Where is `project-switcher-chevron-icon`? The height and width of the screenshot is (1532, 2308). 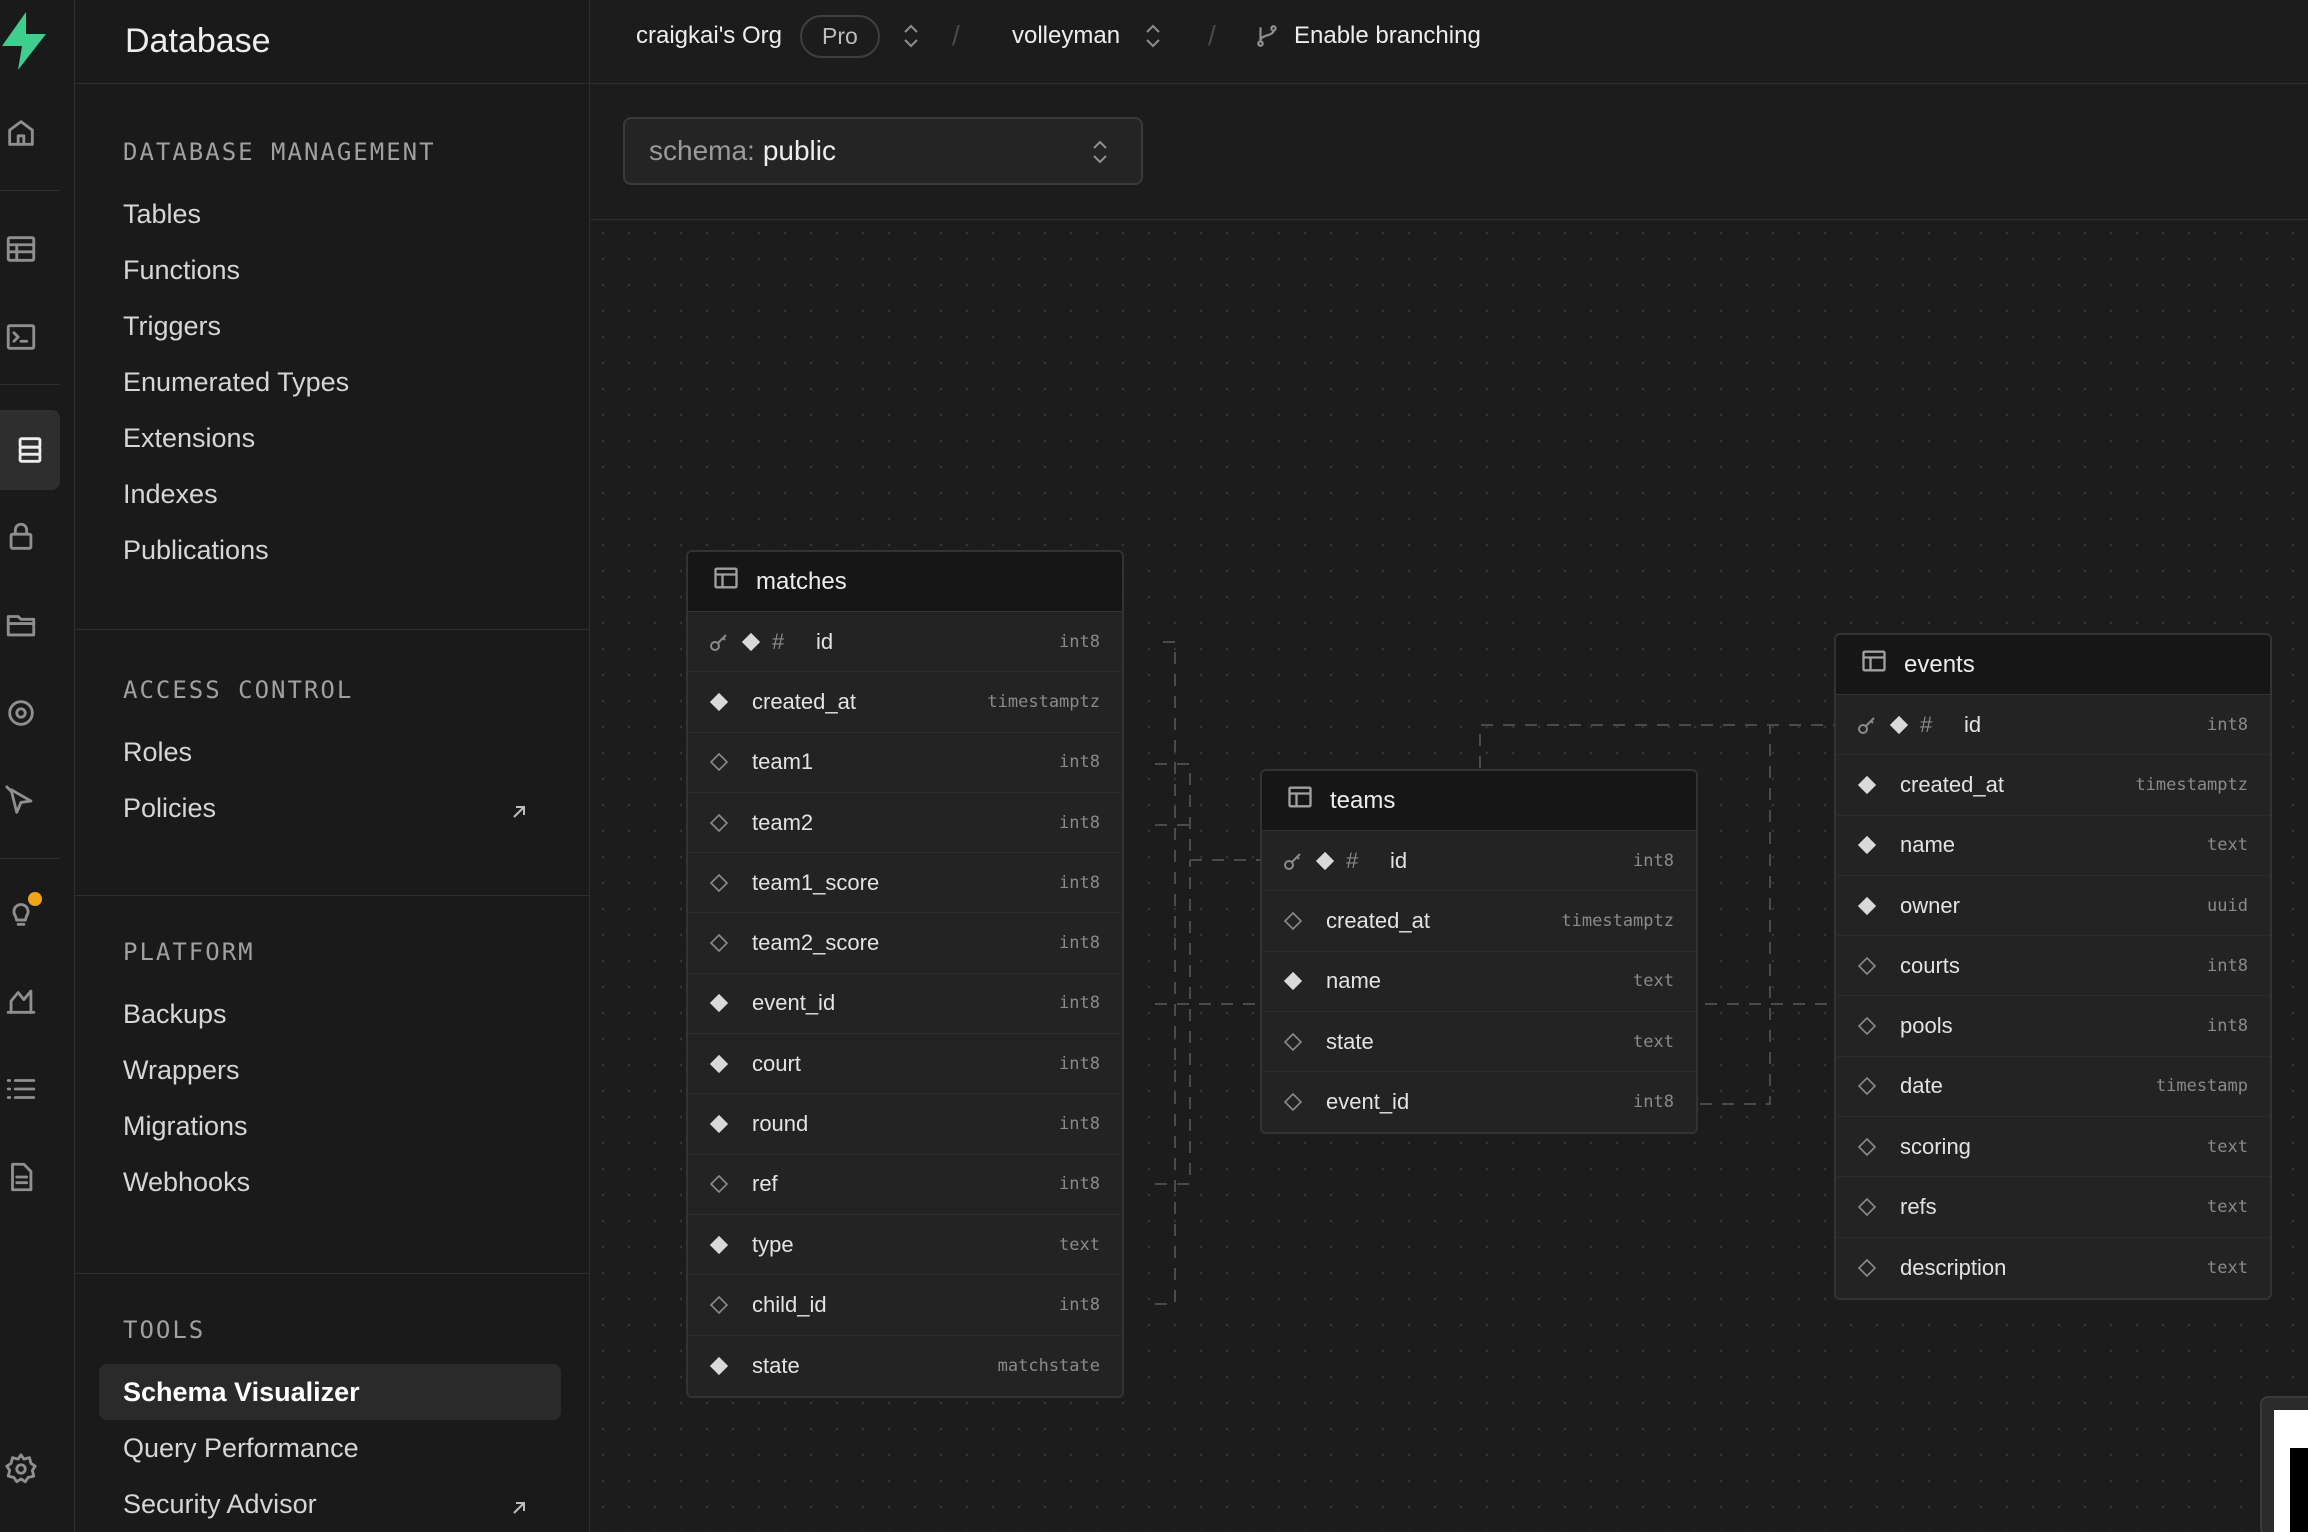 project-switcher-chevron-icon is located at coordinates (1153, 36).